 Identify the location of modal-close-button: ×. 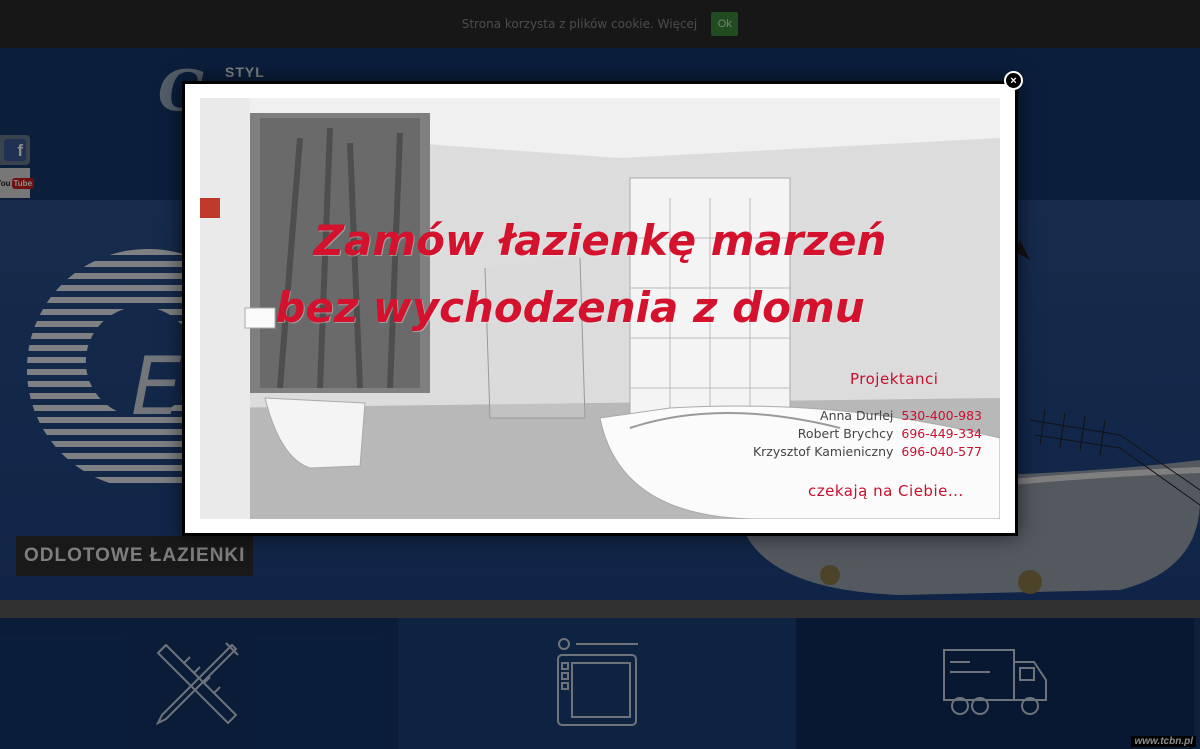
(1013, 80).